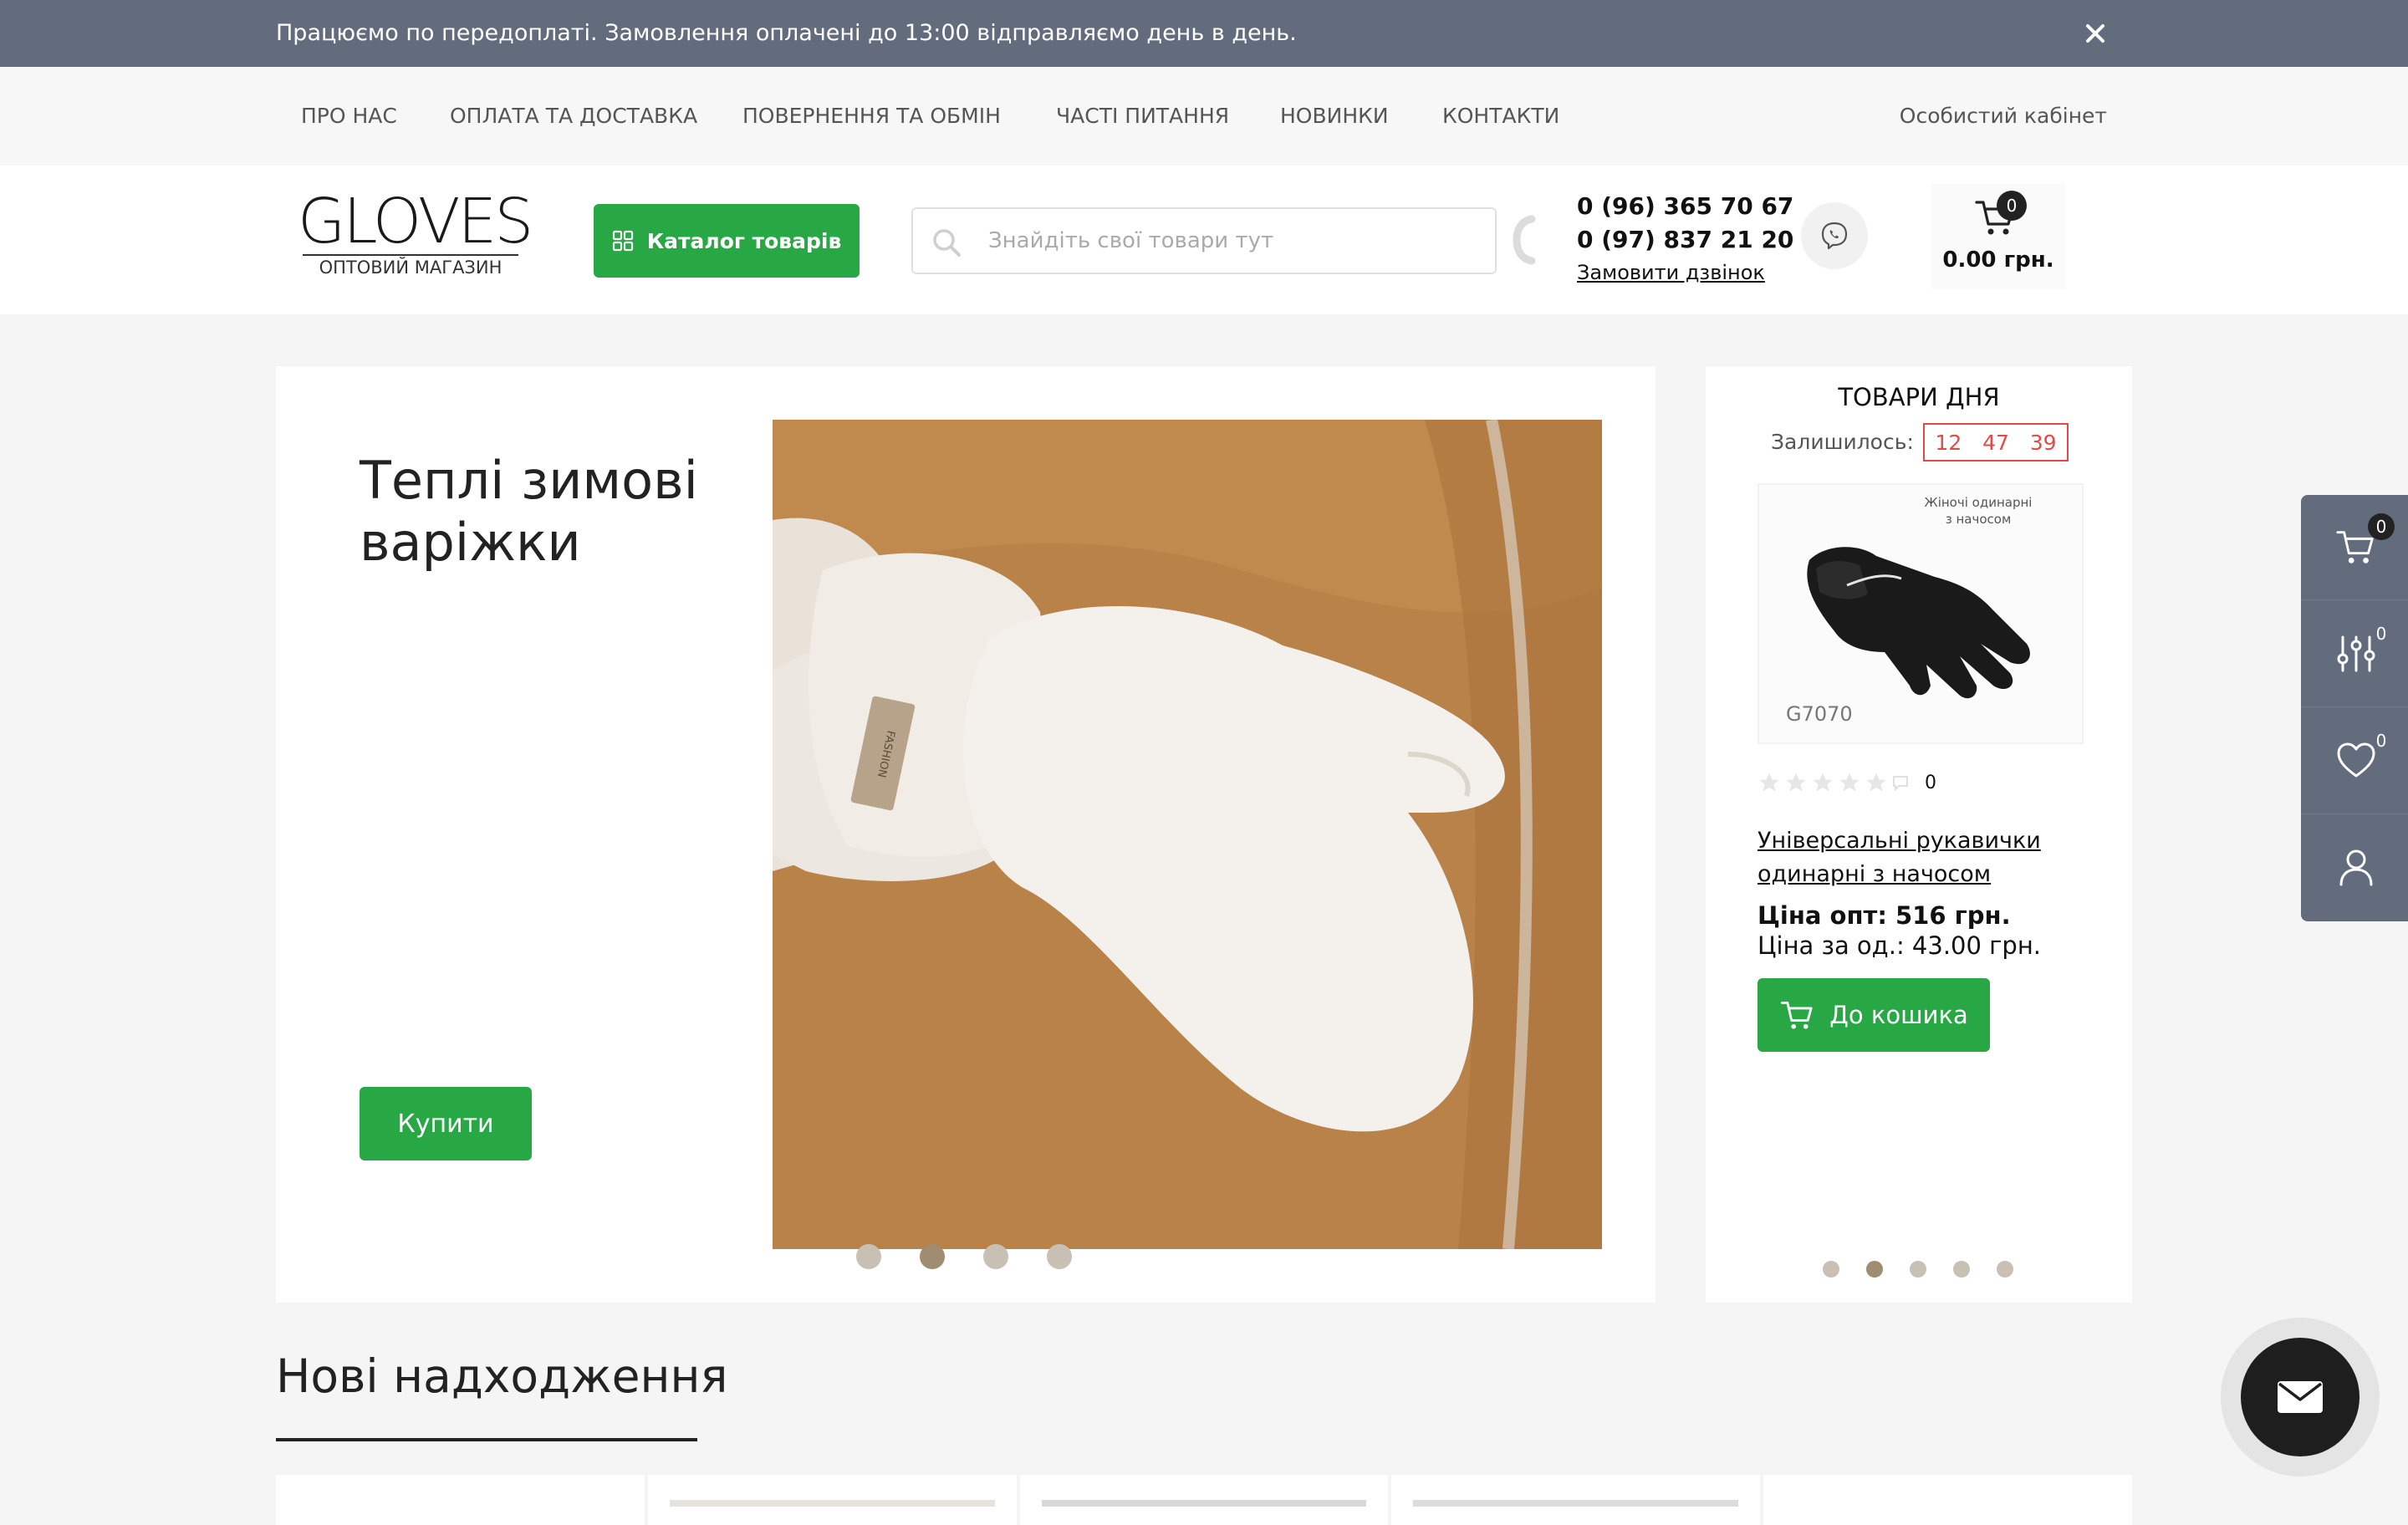 The image size is (2408, 1525). I want to click on viber-button, so click(1834, 235).